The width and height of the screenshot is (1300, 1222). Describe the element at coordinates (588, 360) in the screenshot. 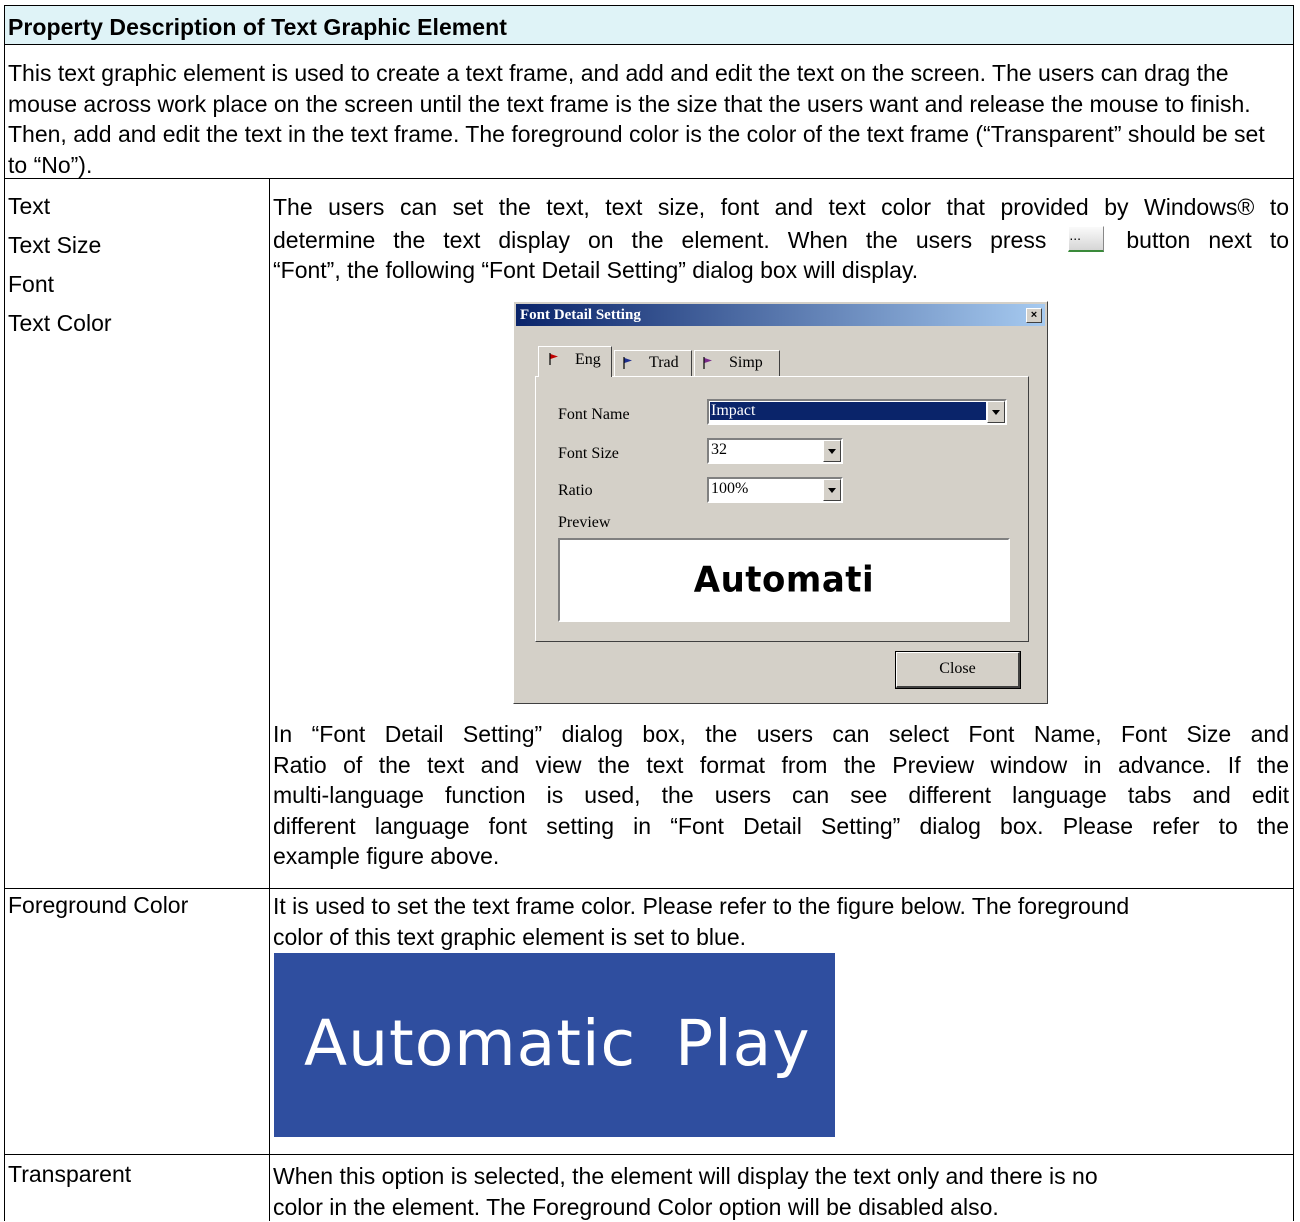

I see `tab-label: Eng` at that location.